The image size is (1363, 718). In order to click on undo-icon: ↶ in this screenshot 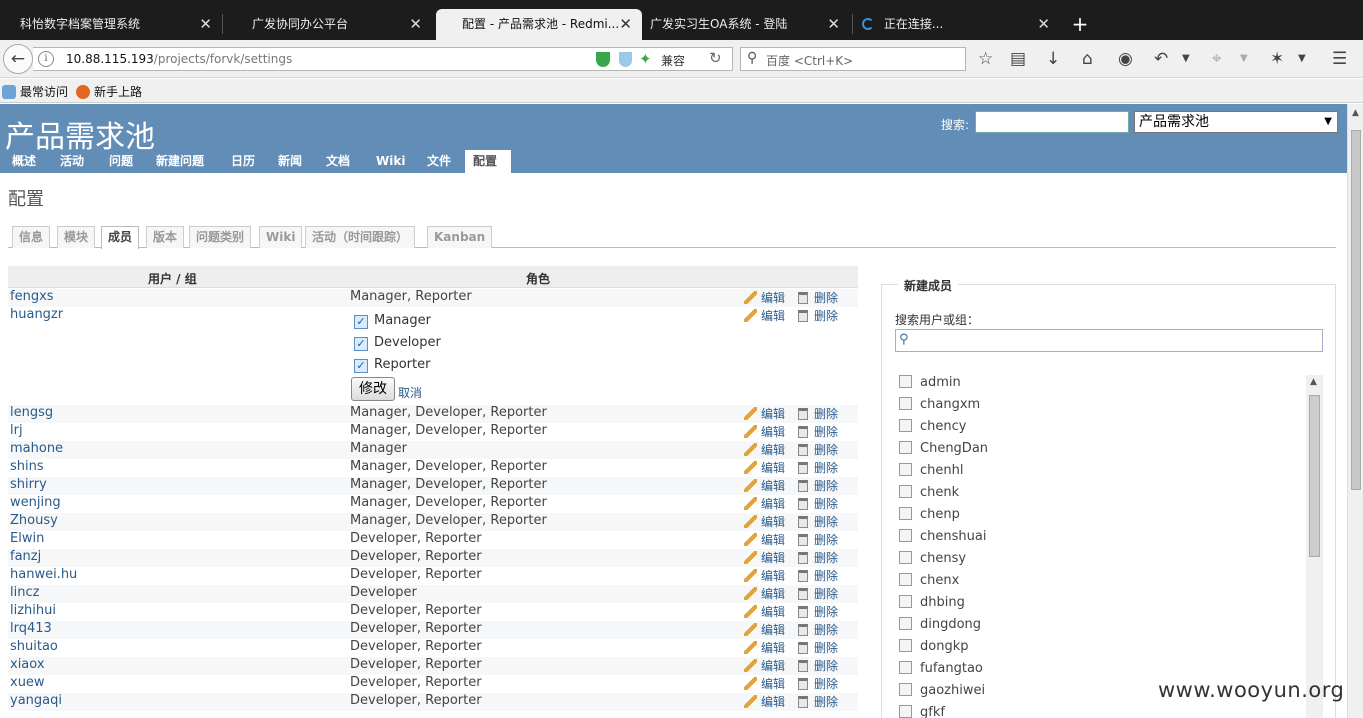, I will do `click(1161, 59)`.